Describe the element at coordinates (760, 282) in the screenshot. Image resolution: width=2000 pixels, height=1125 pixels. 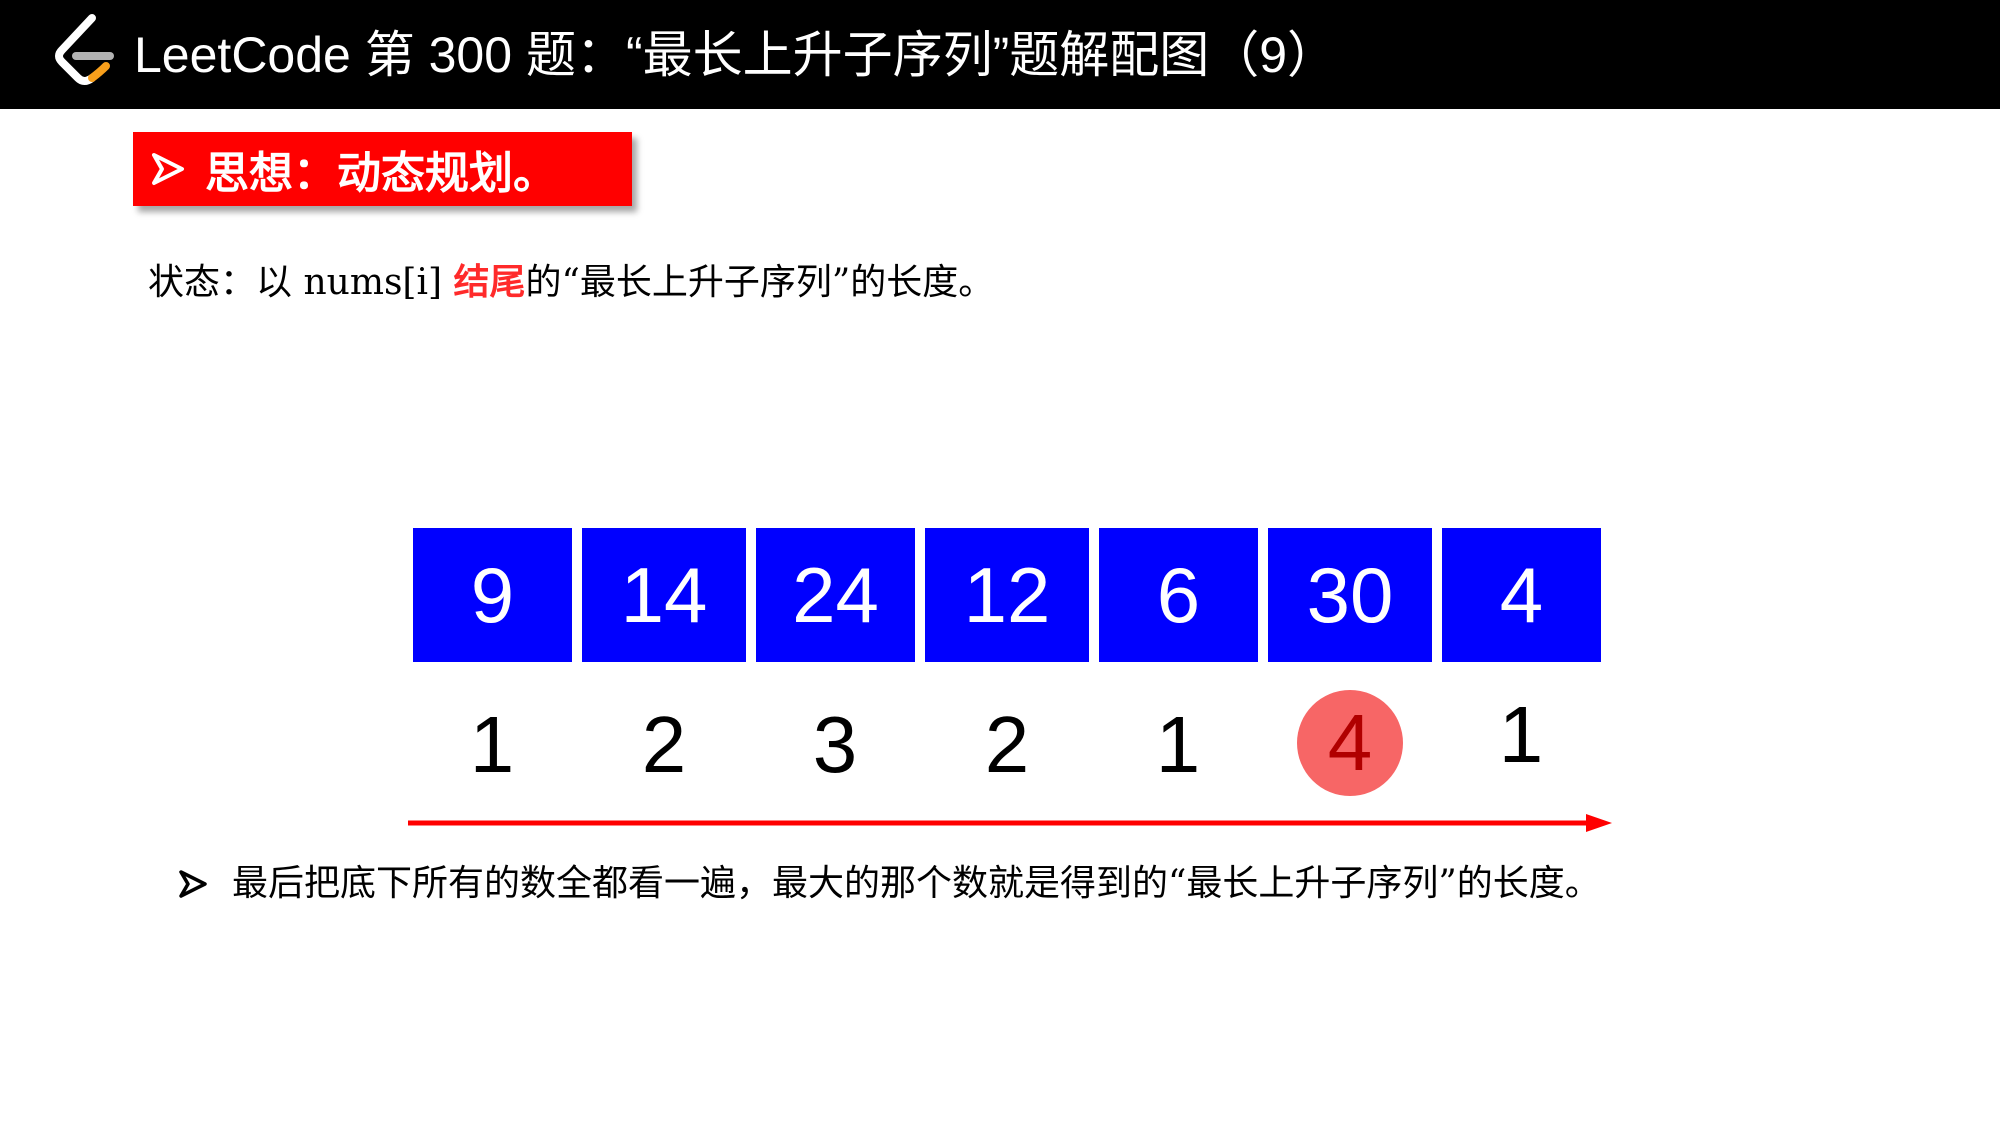
I see `state-suffix: 的“最长上升子序列”的长度。` at that location.